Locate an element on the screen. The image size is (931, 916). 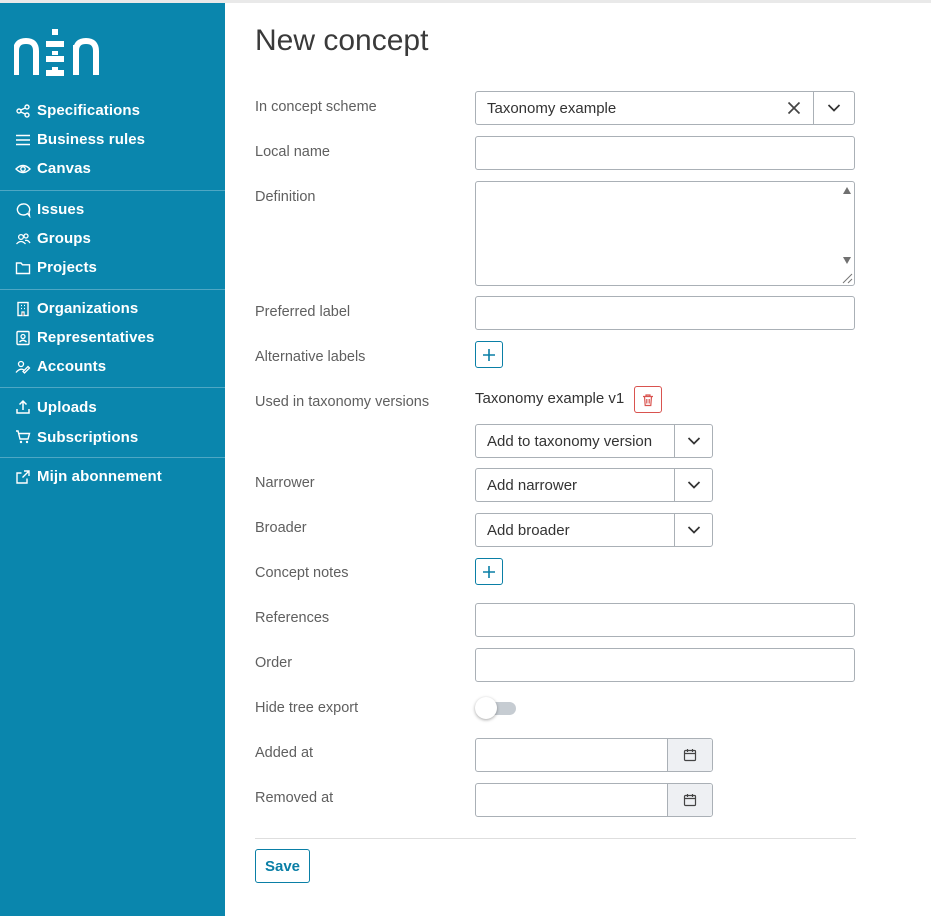
user-edit-icon is located at coordinates (23, 367).